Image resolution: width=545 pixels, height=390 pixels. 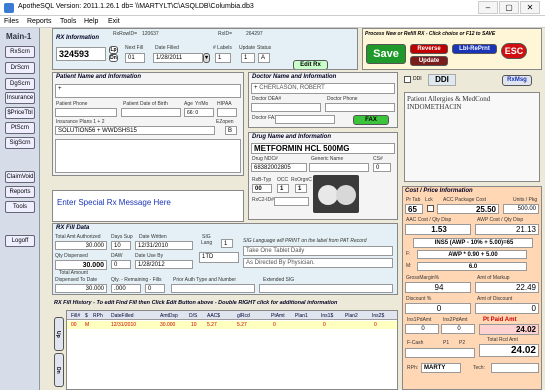 I want to click on generic-name-field, so click(x=339, y=167).